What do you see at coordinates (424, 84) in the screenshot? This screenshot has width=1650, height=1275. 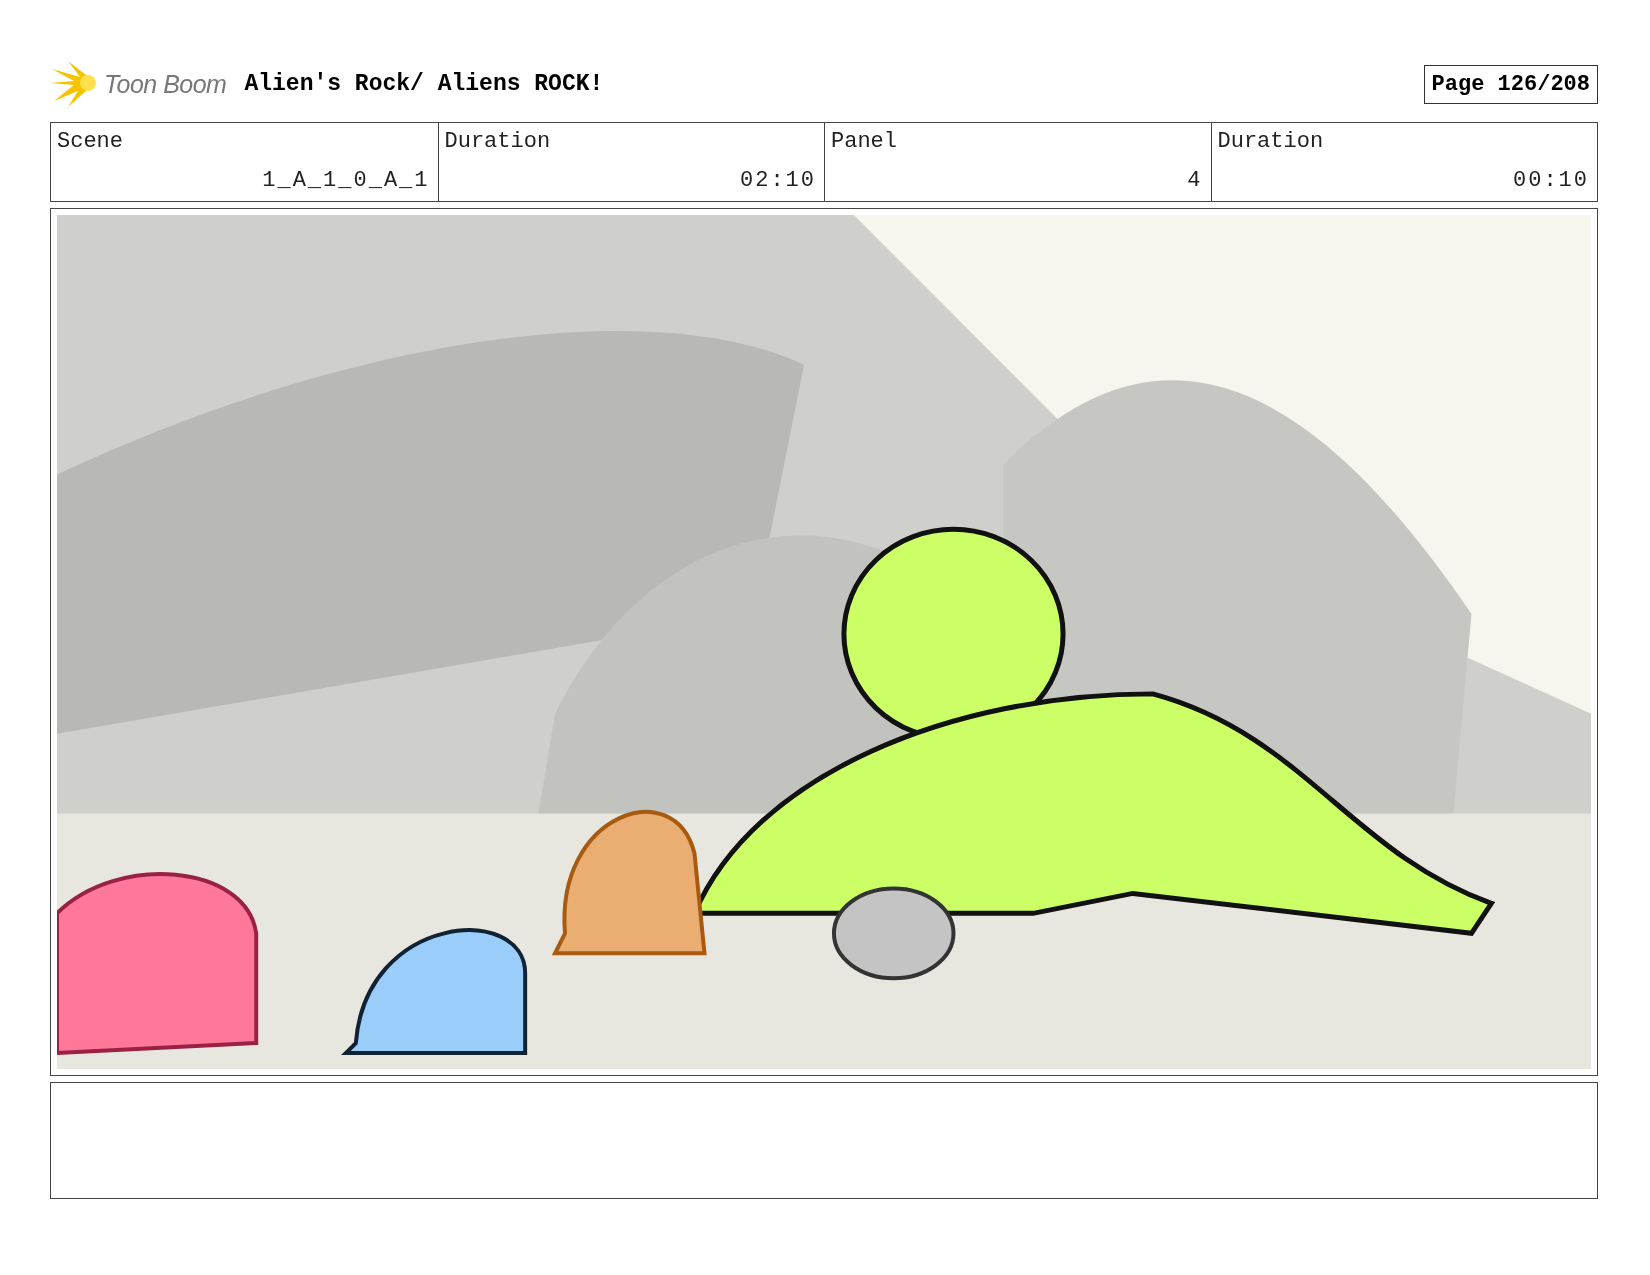 I see `storyboard-title: Alien's Rock/ Aliens ROCK!` at bounding box center [424, 84].